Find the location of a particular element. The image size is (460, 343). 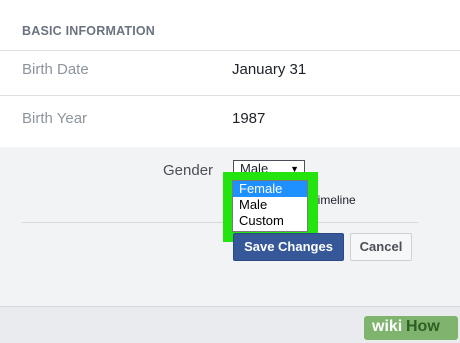

section-heading: BASIC INFORMATION is located at coordinates (89, 31).